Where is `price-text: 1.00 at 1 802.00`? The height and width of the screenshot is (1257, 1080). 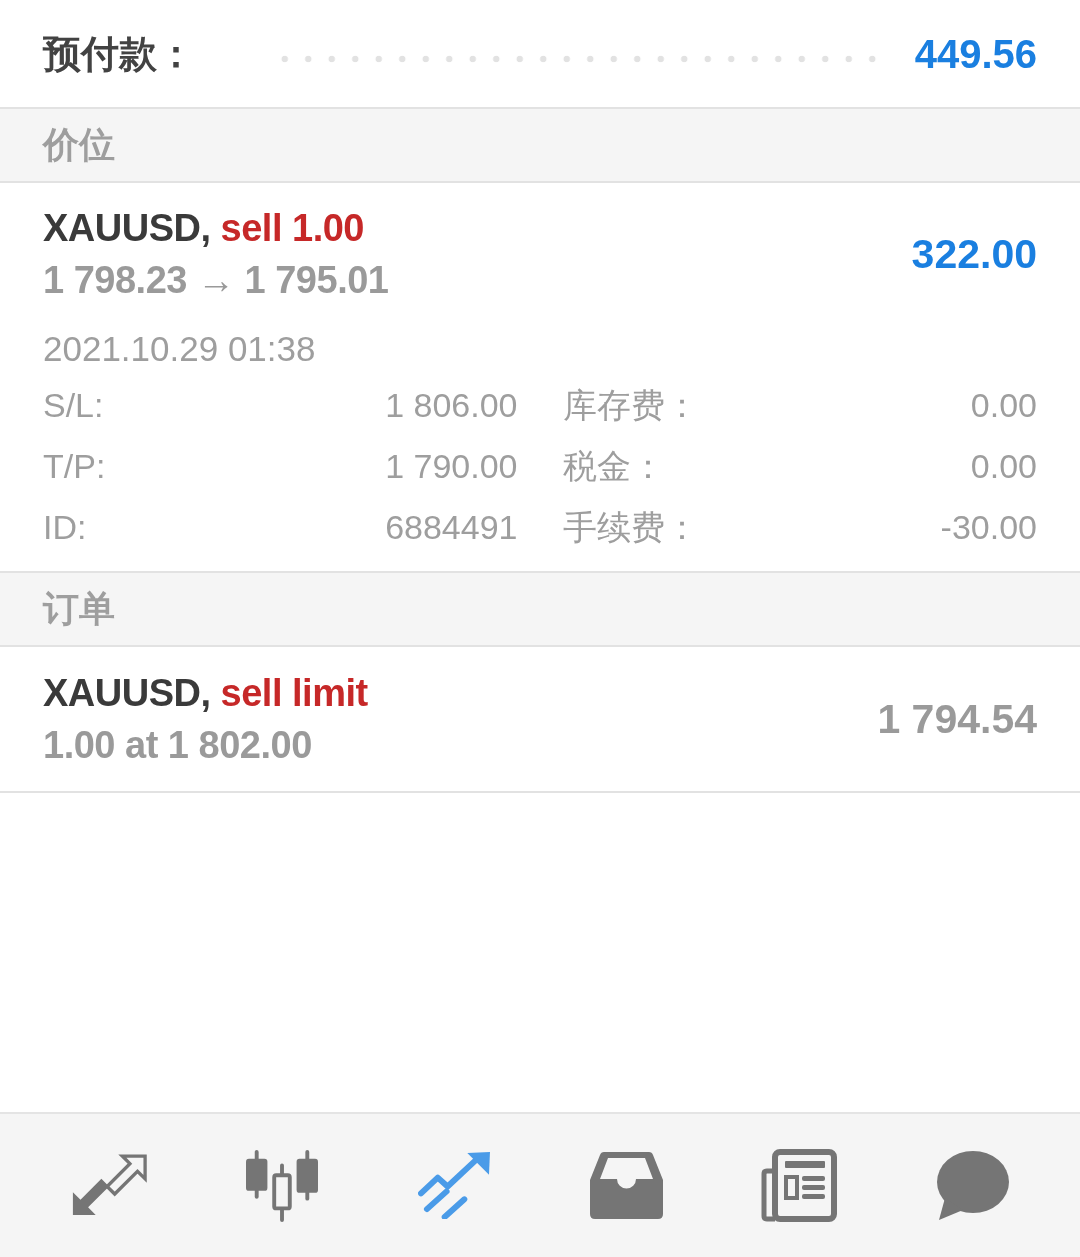 price-text: 1.00 at 1 802.00 is located at coordinates (178, 745).